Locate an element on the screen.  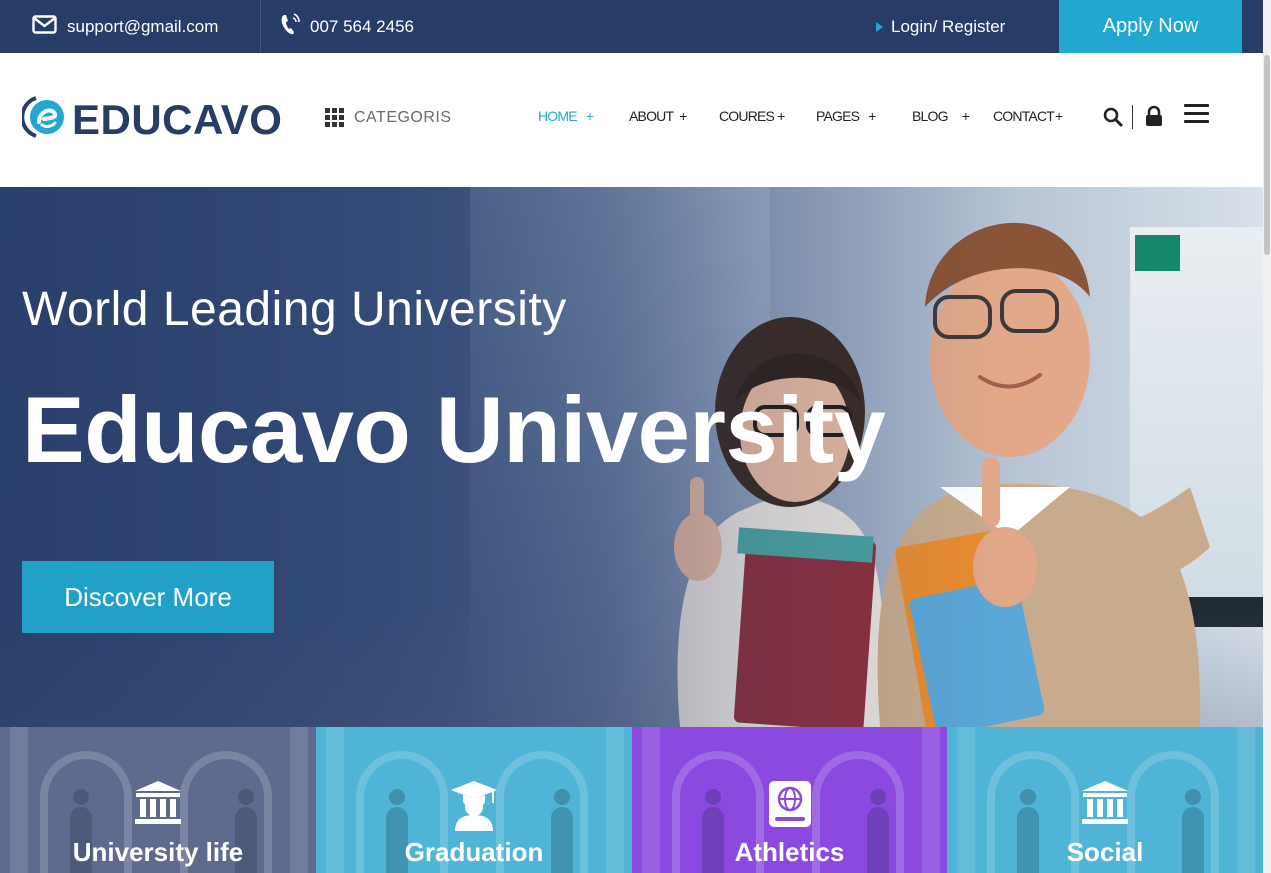
categories-label: CATEGORIS is located at coordinates (403, 117).